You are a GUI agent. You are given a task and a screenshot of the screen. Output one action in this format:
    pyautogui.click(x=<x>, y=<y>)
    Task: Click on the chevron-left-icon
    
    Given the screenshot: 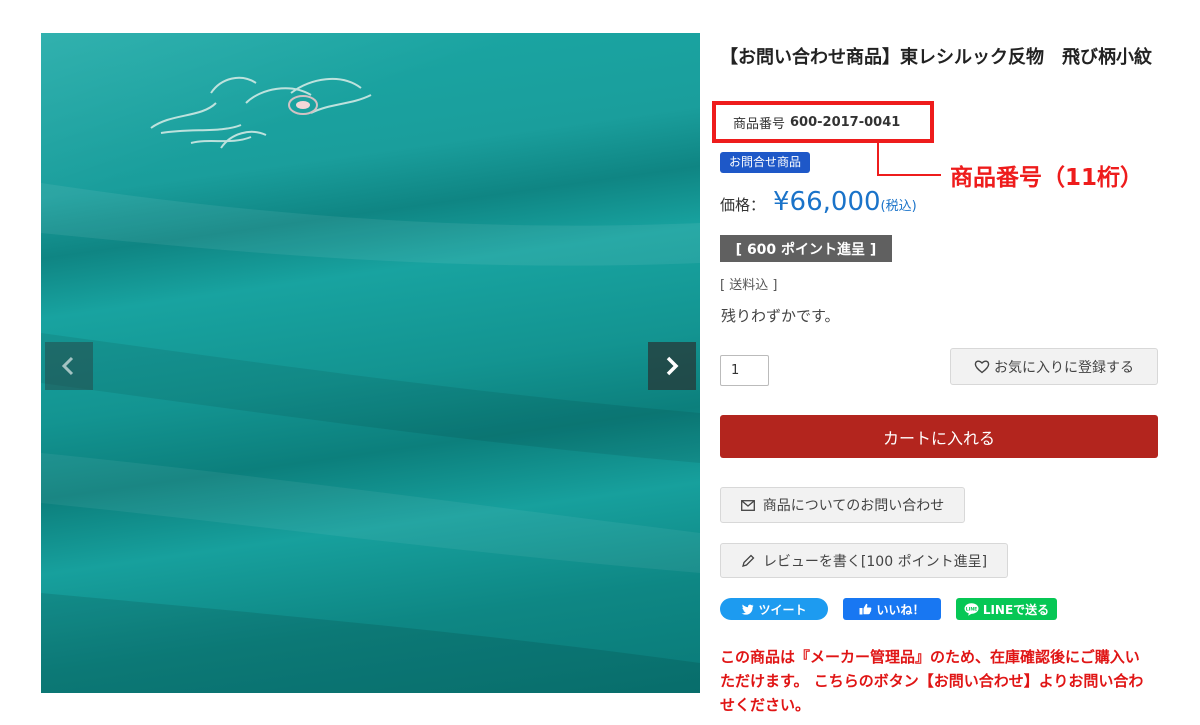 What is the action you would take?
    pyautogui.click(x=67, y=366)
    